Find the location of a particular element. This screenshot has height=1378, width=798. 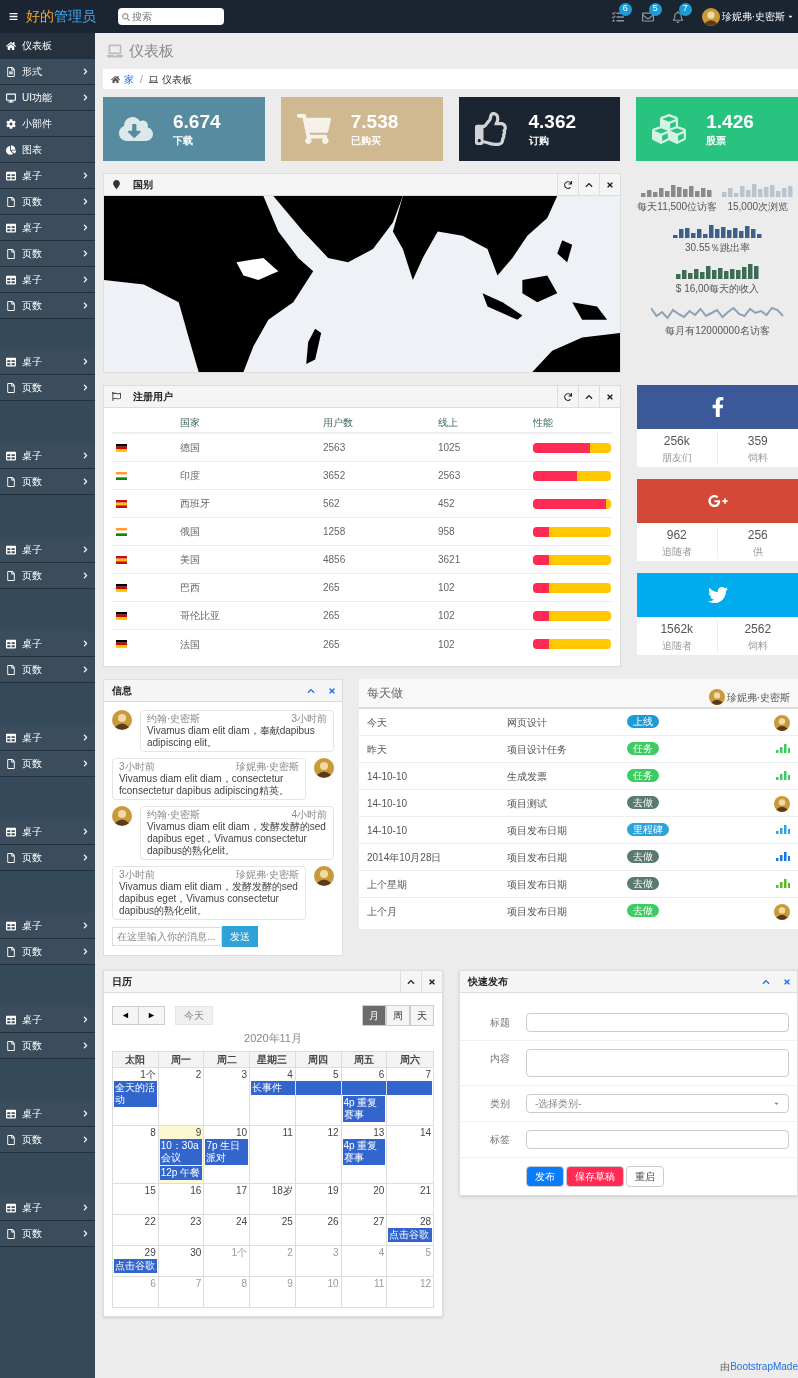

logo-text: 好的 is located at coordinates (40, 16).